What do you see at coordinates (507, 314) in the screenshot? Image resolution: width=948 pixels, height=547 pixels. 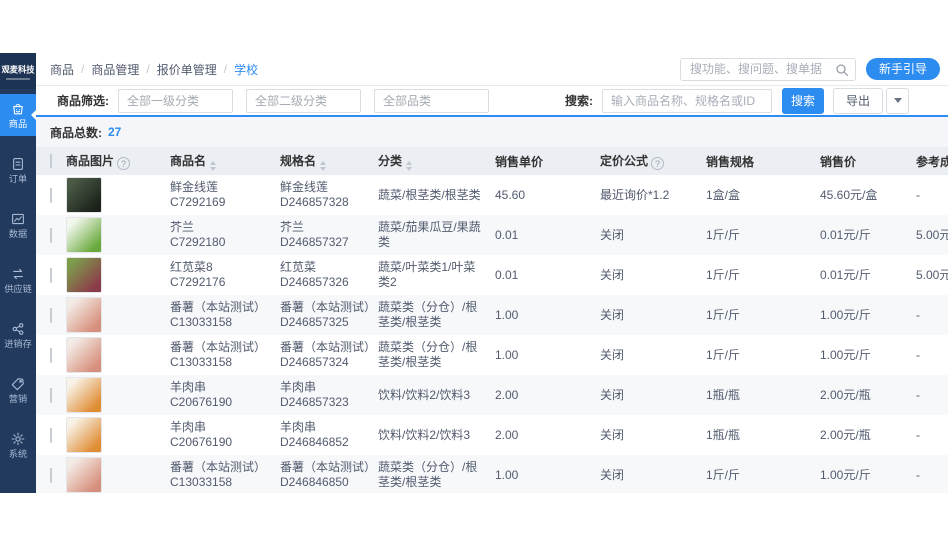 I see `unit-price-cell: 1.00` at bounding box center [507, 314].